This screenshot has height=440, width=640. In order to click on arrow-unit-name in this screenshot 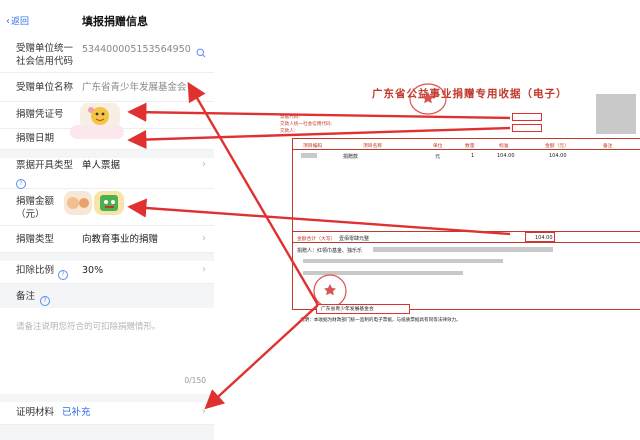, I will do `click(253, 193)`.